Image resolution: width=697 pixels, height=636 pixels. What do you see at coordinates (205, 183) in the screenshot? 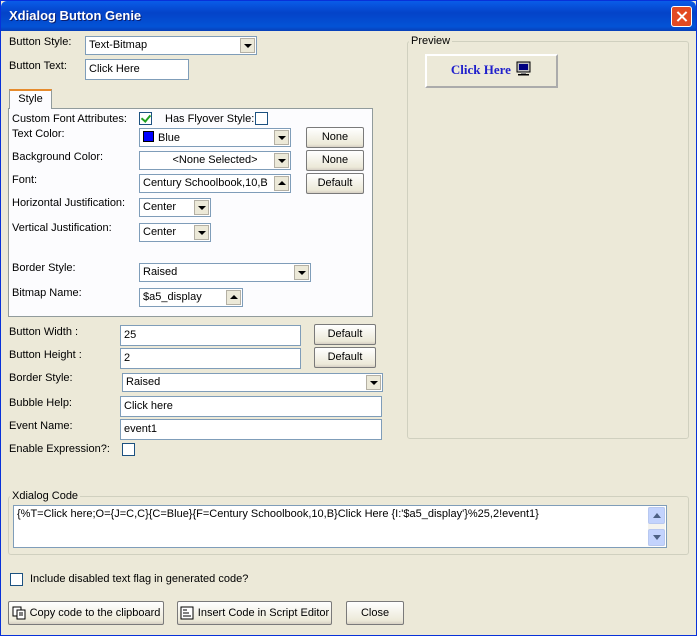
I see `font-value: Century Schoolbook,10,B` at bounding box center [205, 183].